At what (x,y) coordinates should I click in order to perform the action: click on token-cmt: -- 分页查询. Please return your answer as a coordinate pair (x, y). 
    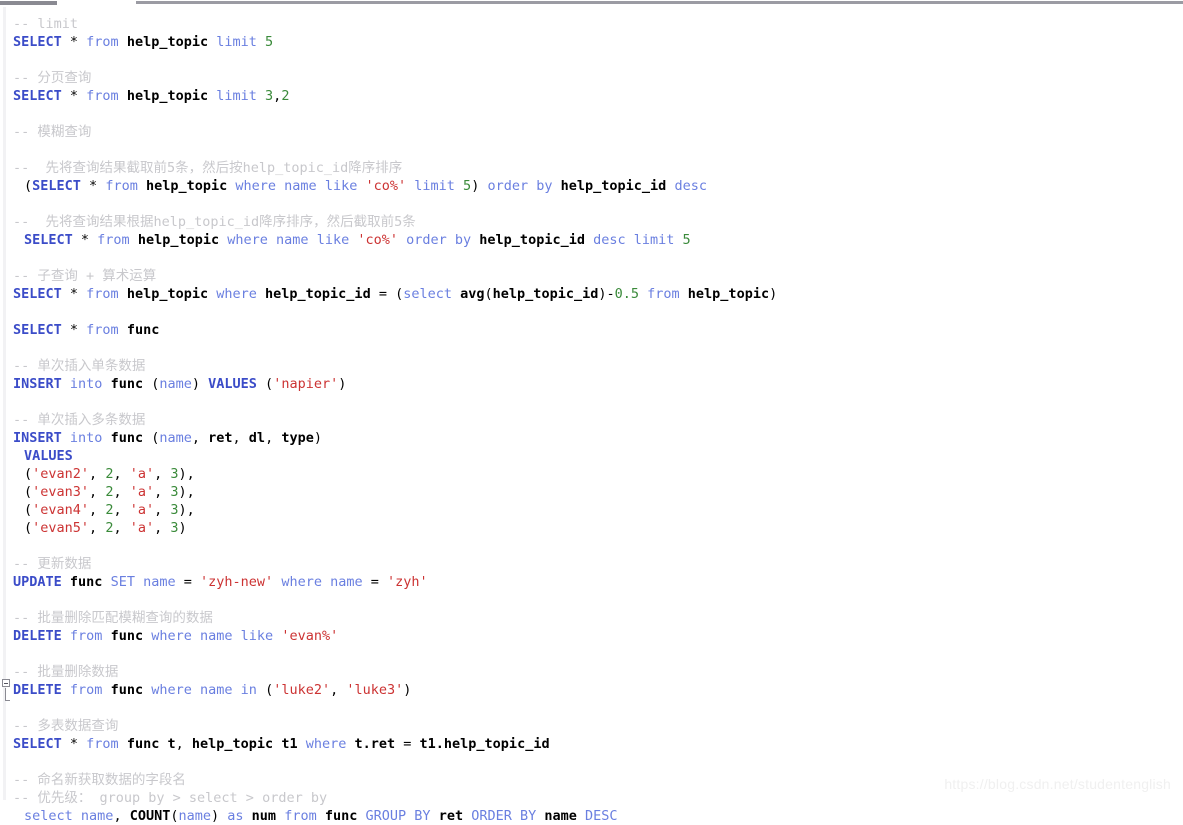
    Looking at the image, I should click on (52, 78).